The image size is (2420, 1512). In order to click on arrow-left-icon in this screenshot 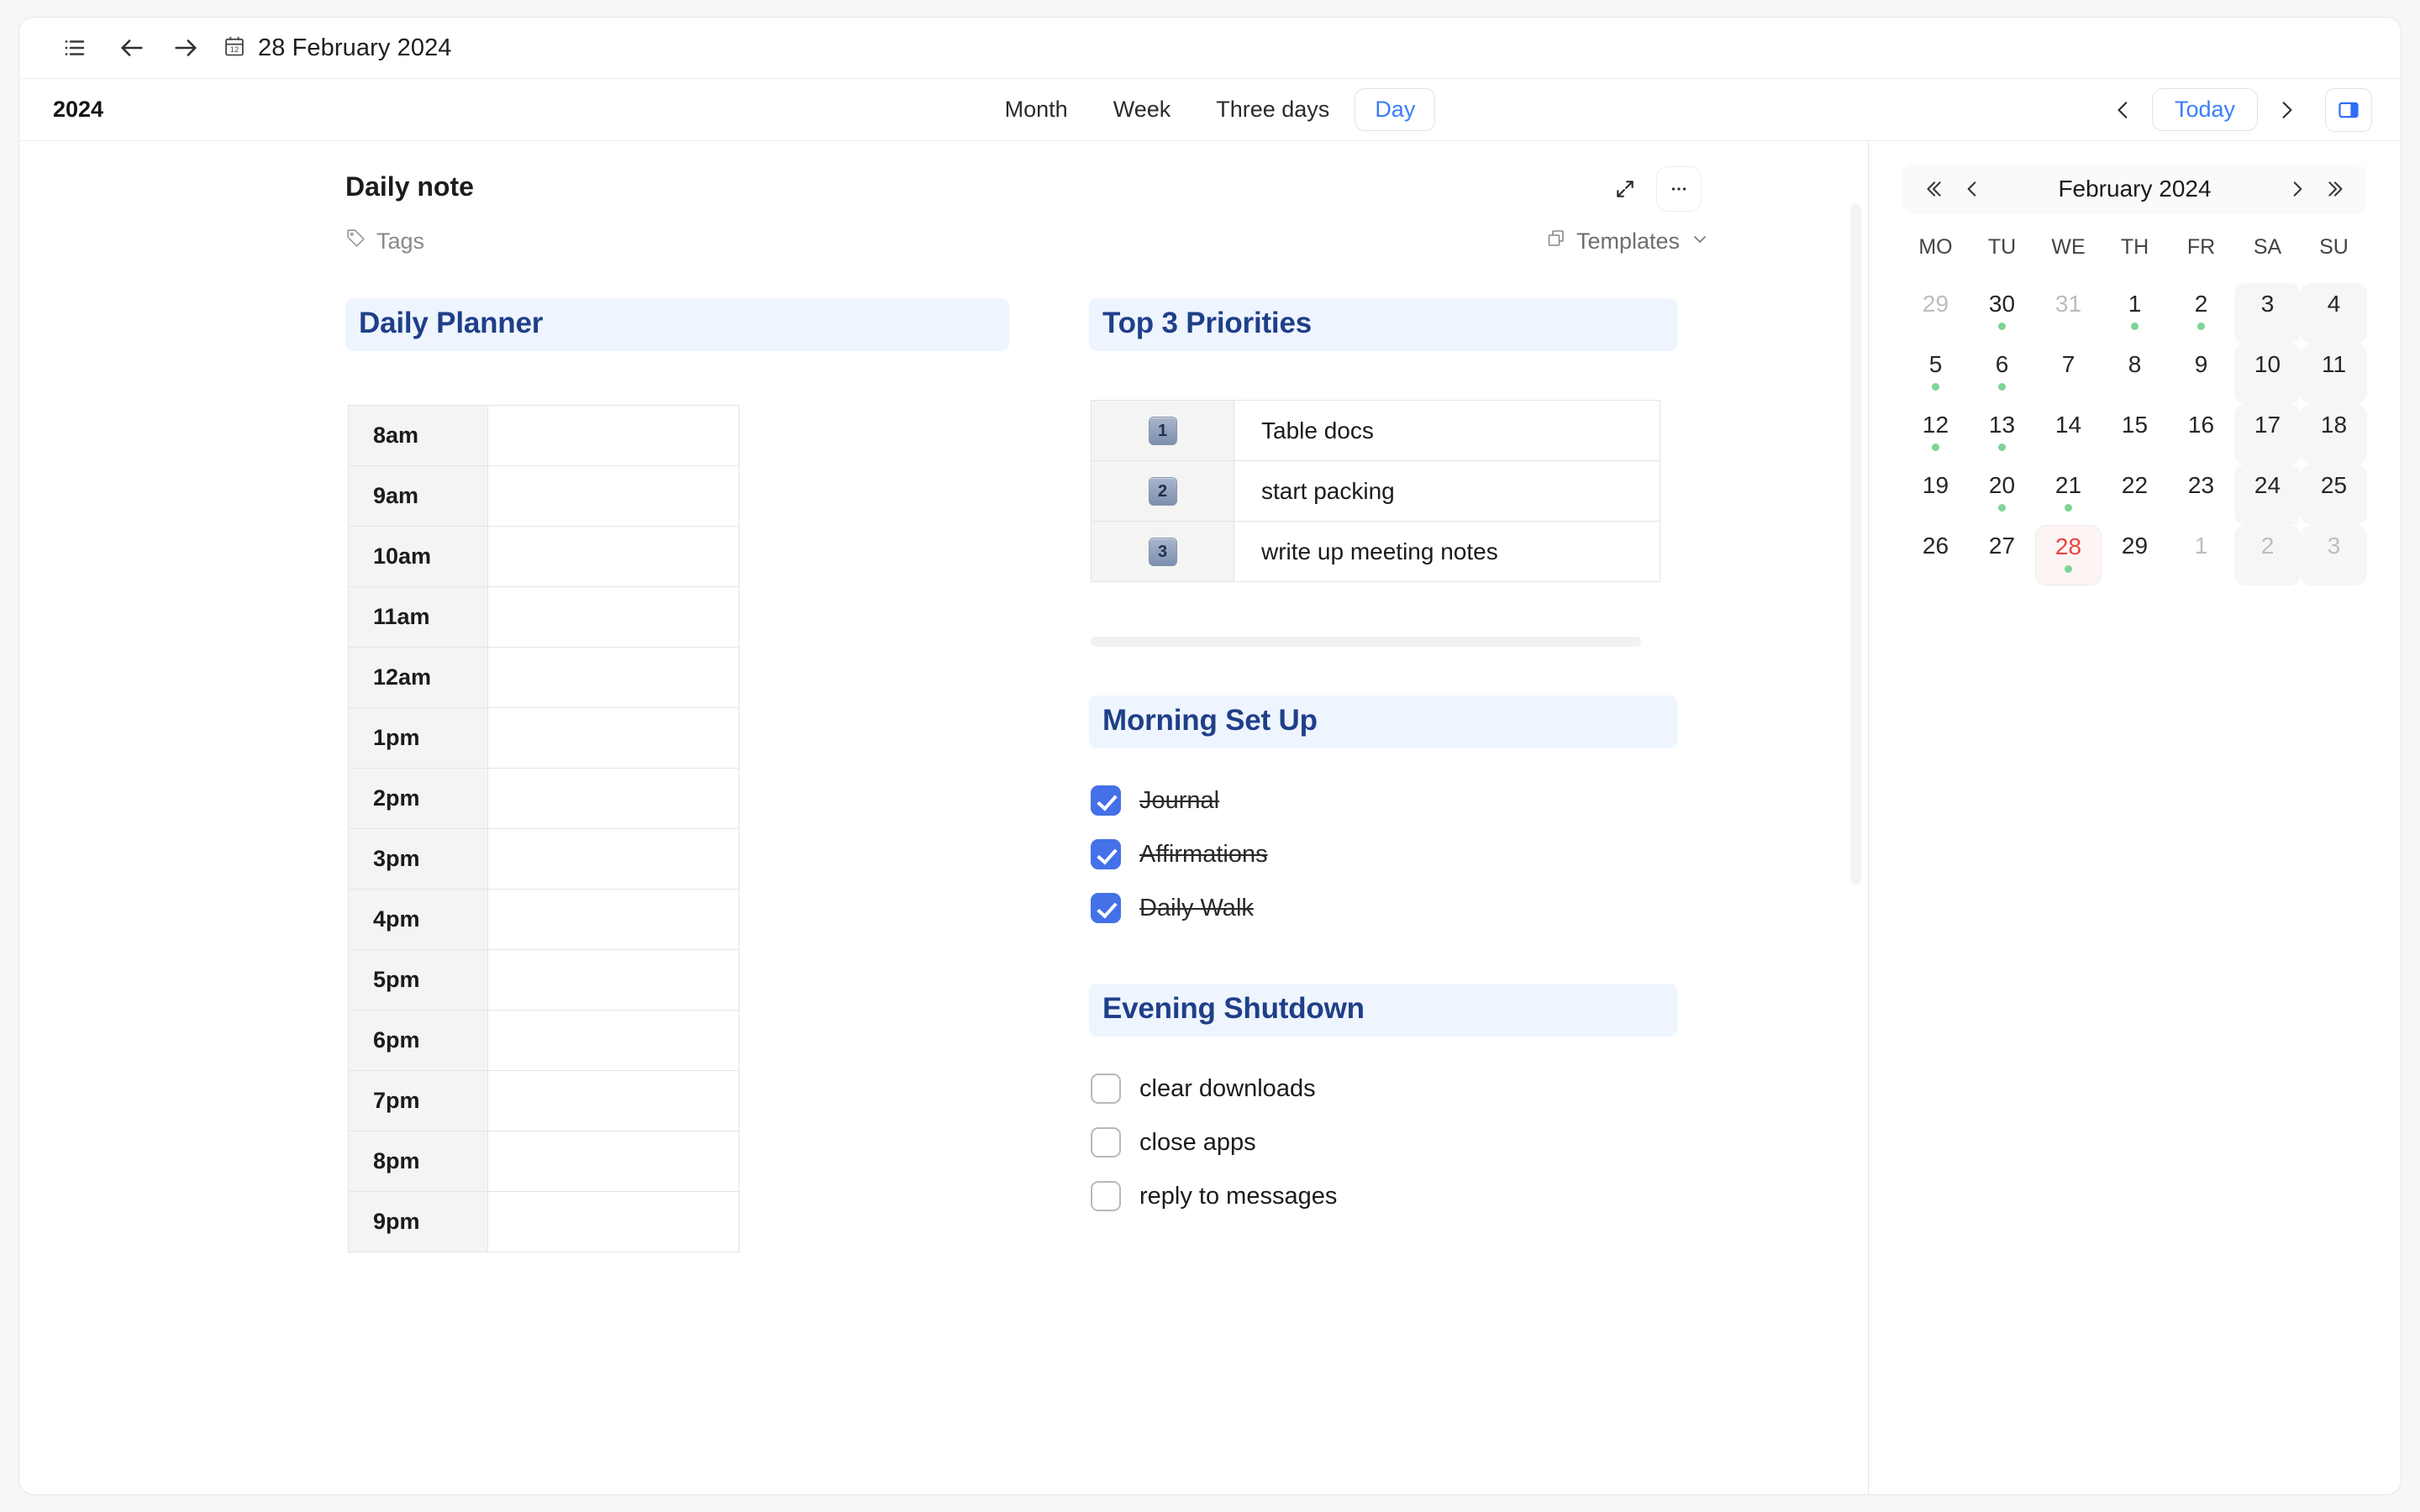, I will do `click(132, 48)`.